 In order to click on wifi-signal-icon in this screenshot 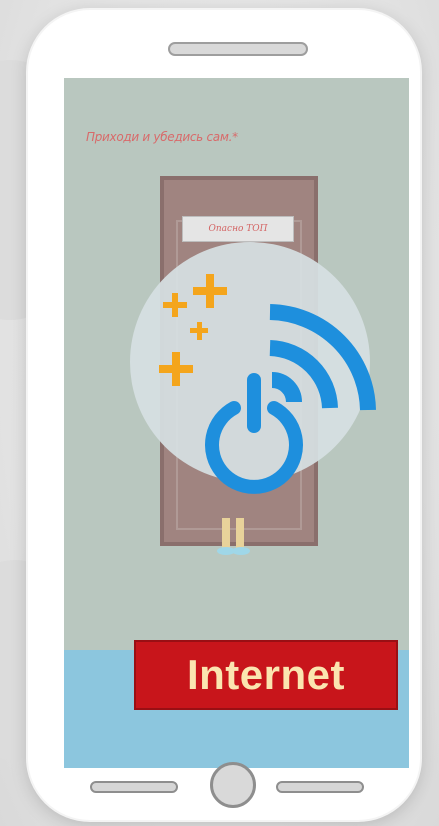, I will do `click(322, 357)`.